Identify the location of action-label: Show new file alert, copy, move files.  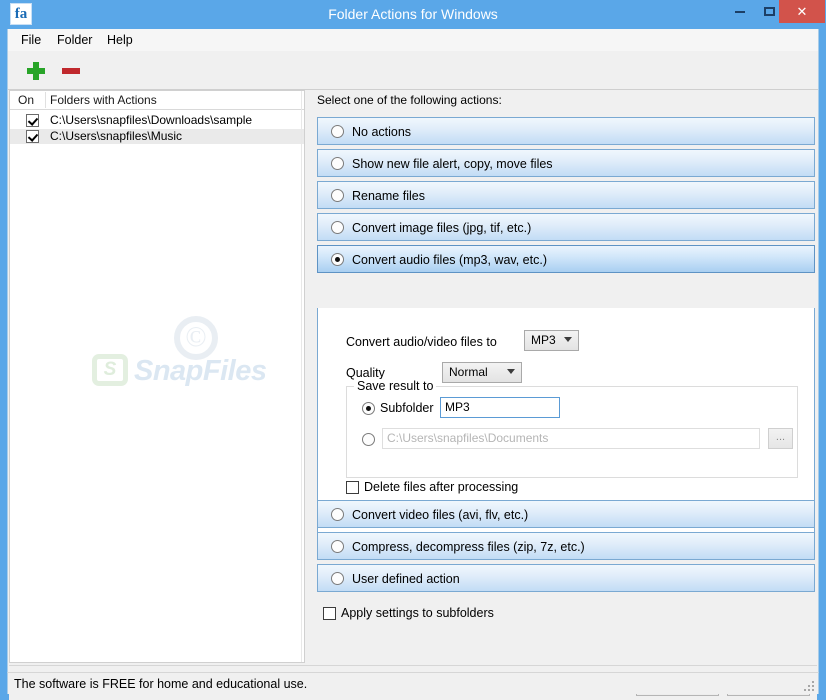
(452, 164).